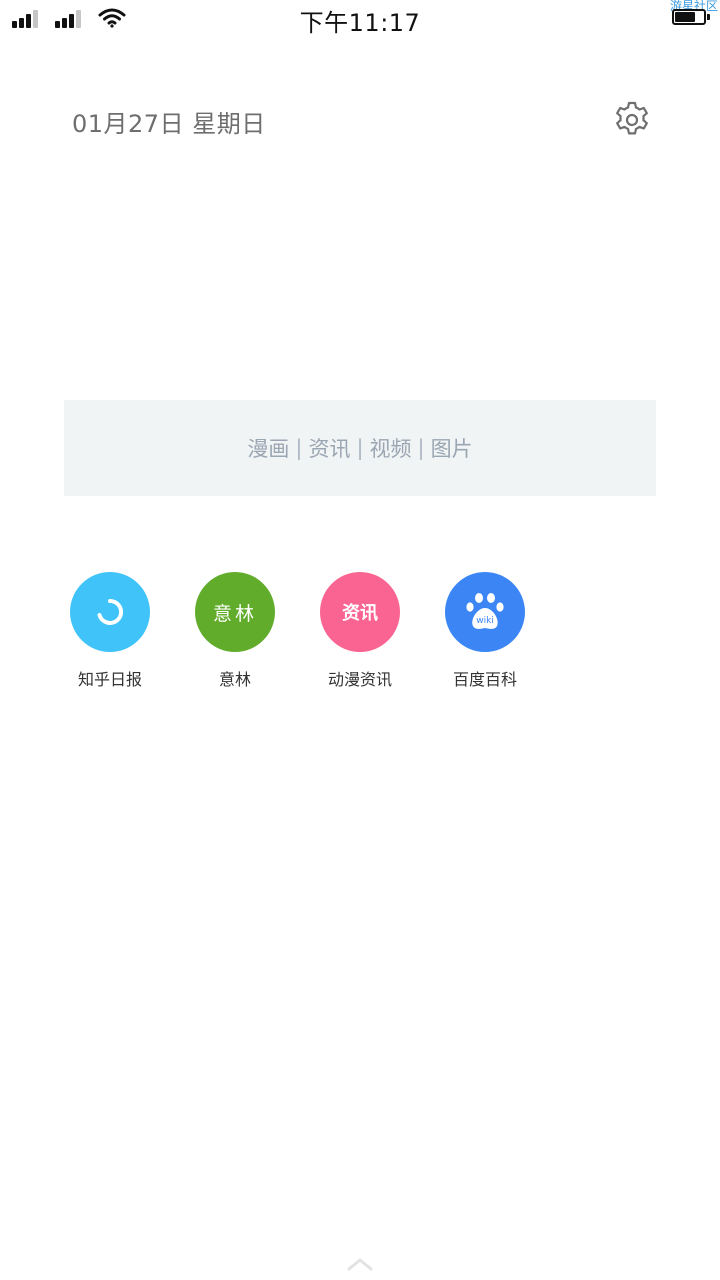 Image resolution: width=720 pixels, height=1280 pixels. I want to click on shortcut-label: 百度百科, so click(484, 679).